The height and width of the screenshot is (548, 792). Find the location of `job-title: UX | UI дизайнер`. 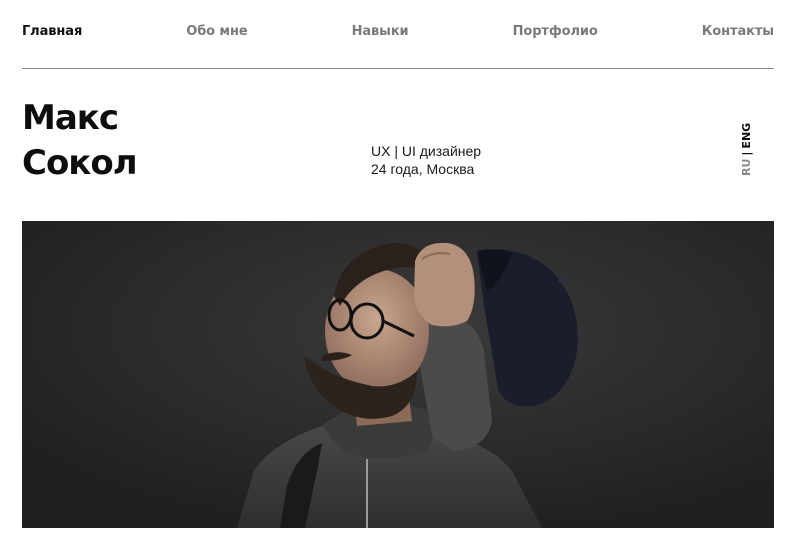

job-title: UX | UI дизайнер is located at coordinates (426, 151).